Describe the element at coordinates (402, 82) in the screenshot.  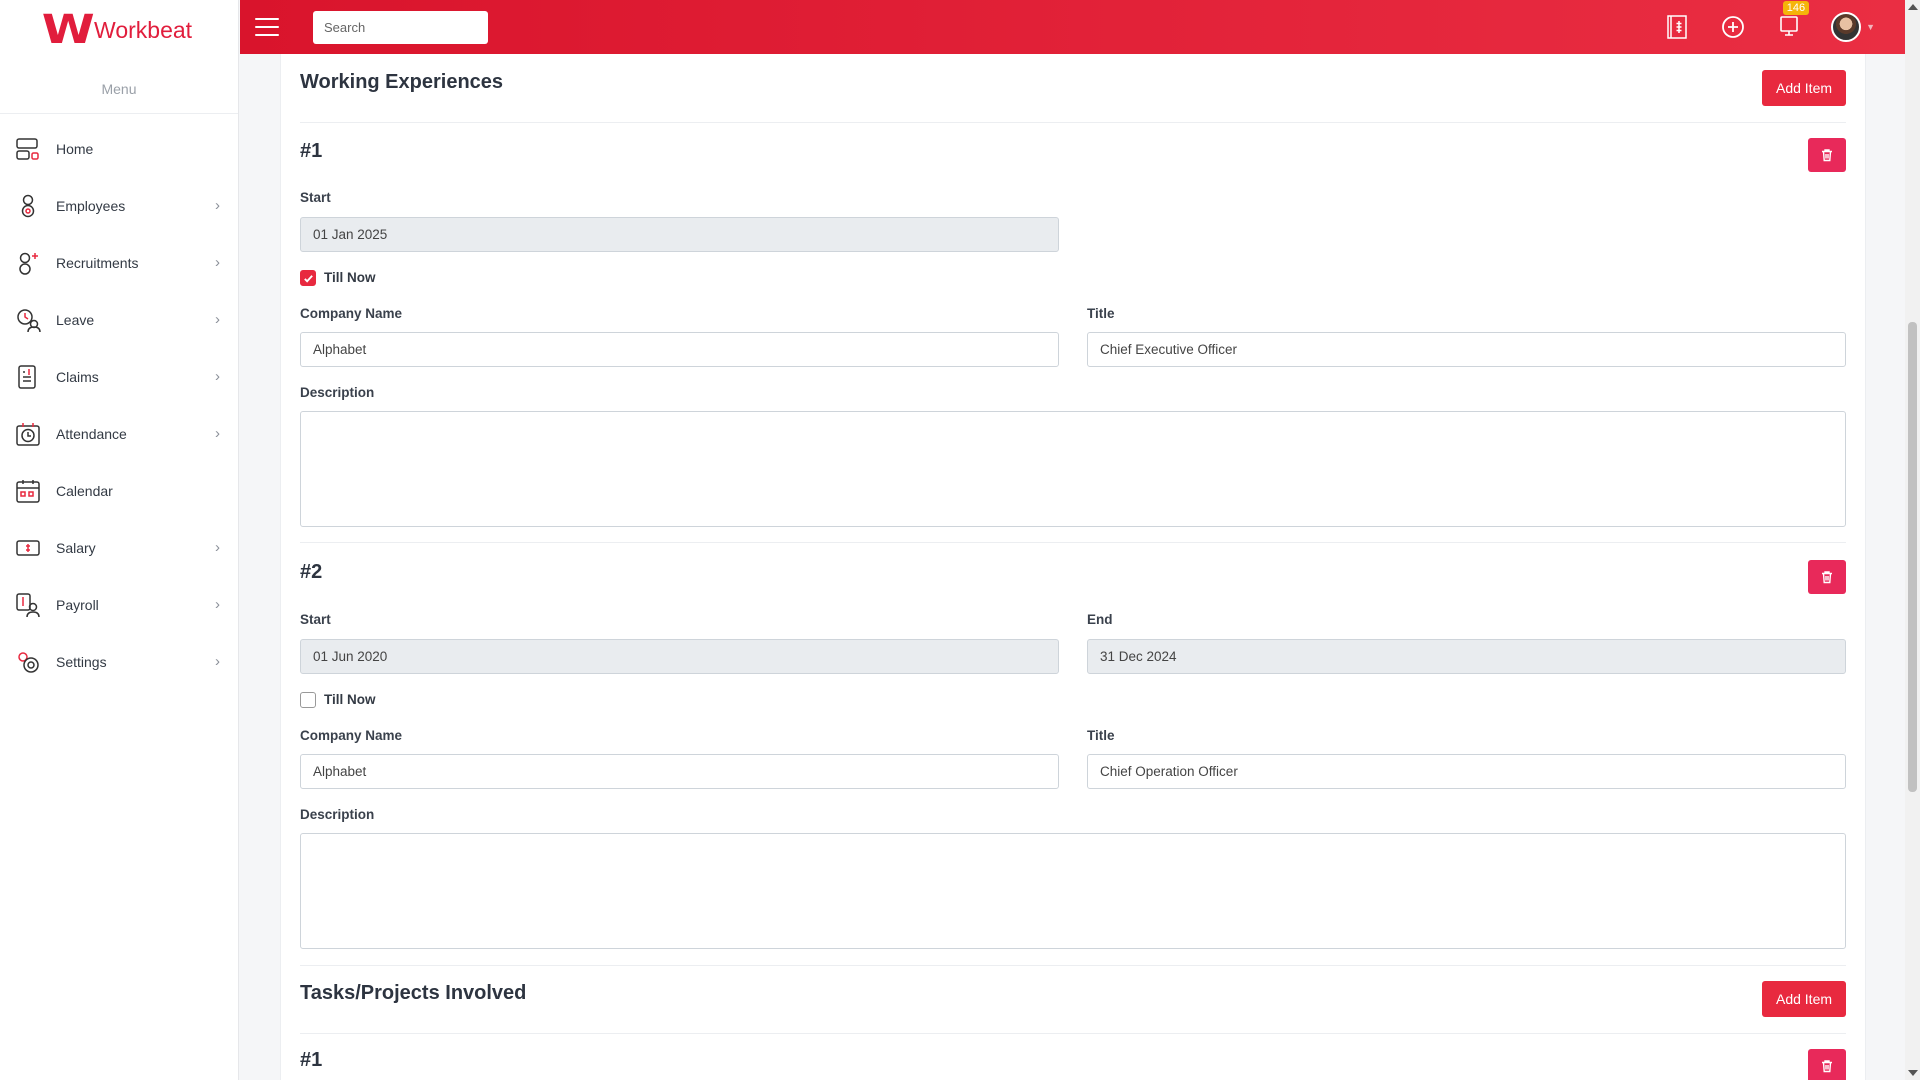
I see `working-experiences-title: Working Experiences` at that location.